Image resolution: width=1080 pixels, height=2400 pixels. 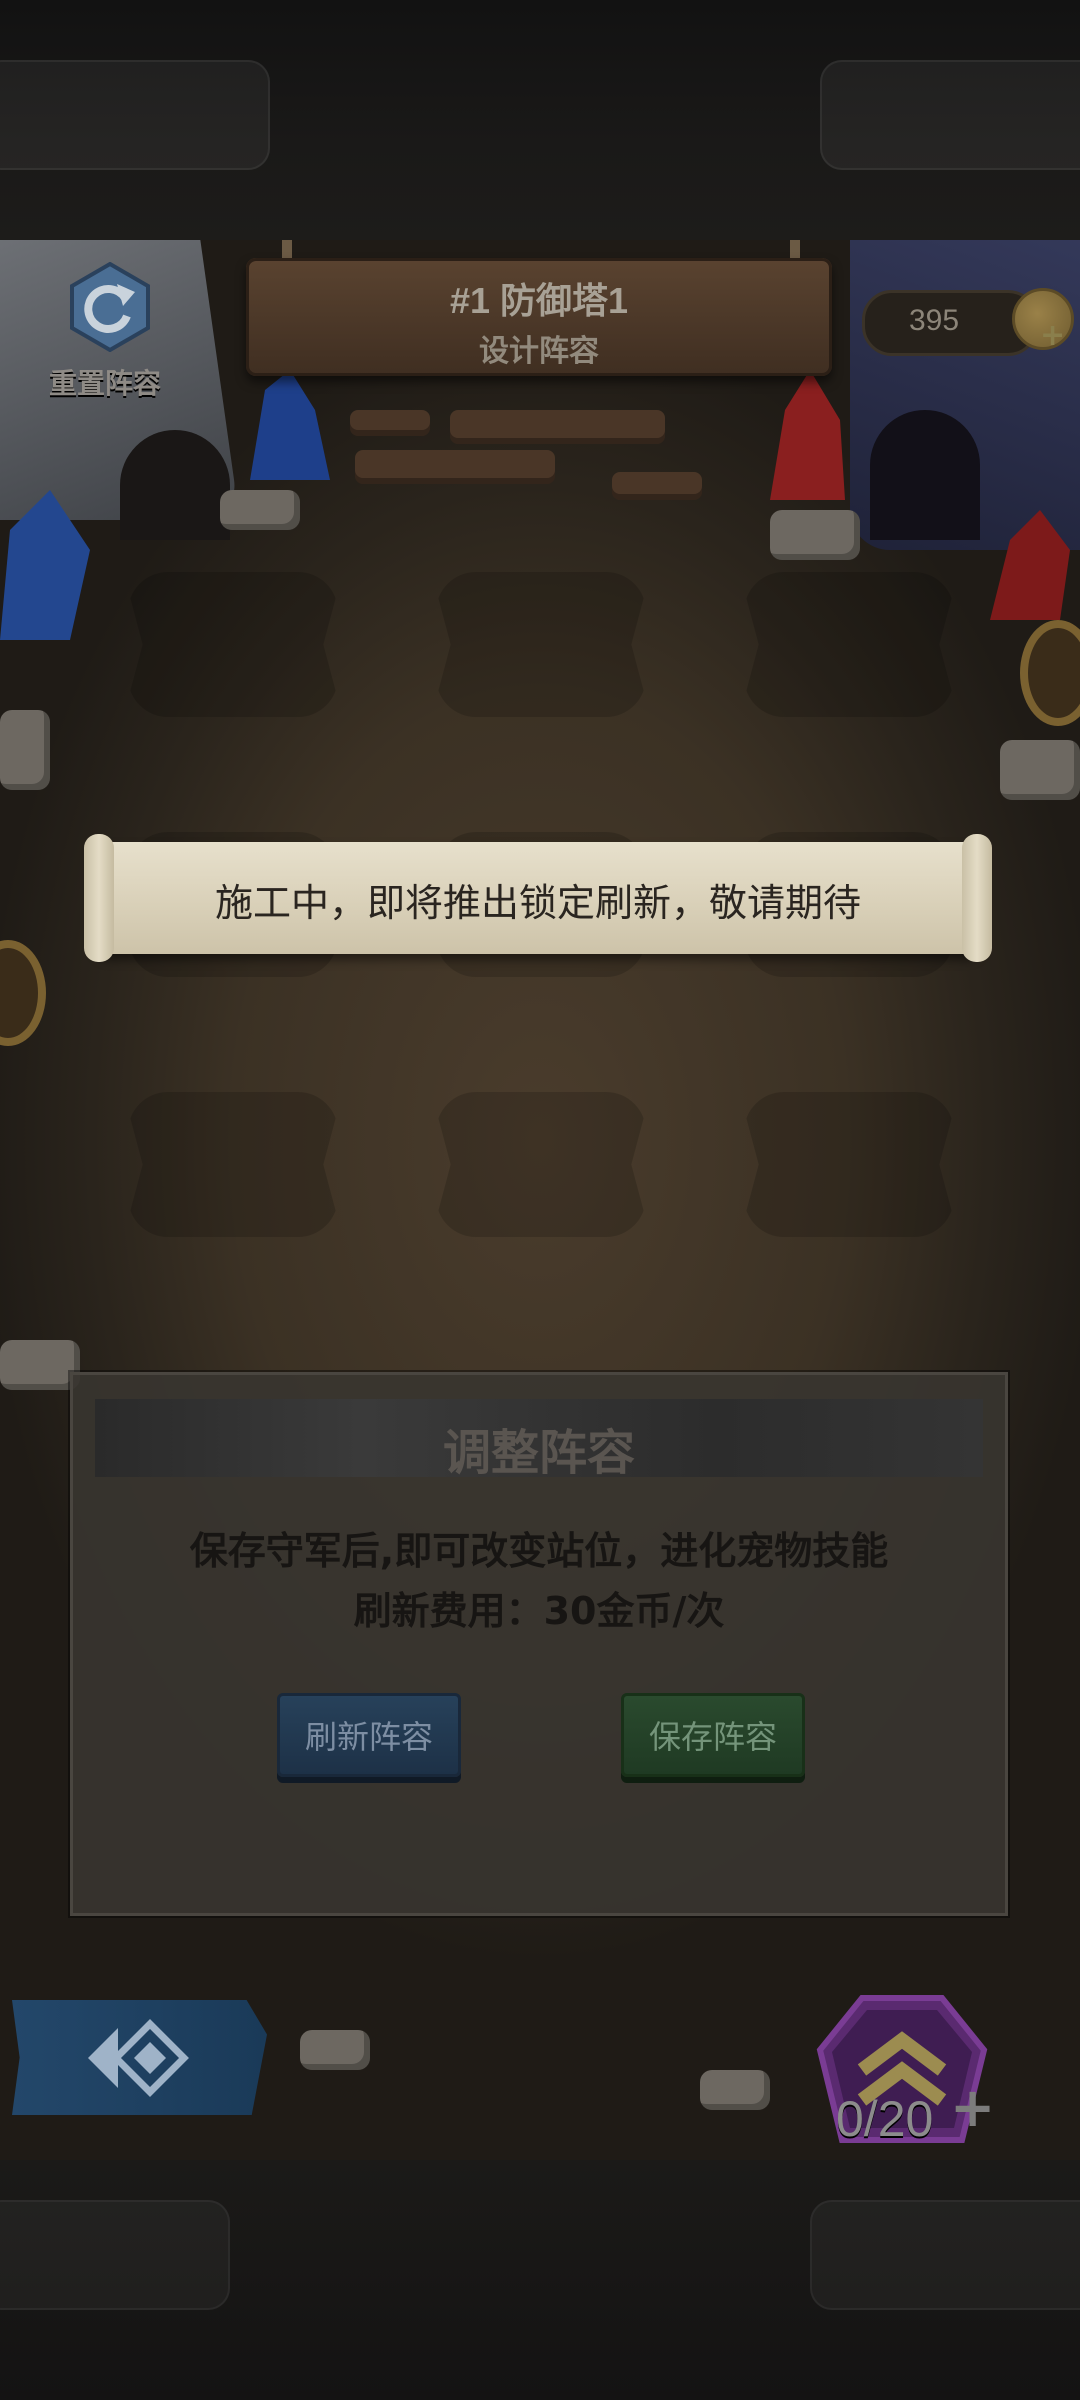 What do you see at coordinates (45, 565) in the screenshot?
I see `blue-crystal-left` at bounding box center [45, 565].